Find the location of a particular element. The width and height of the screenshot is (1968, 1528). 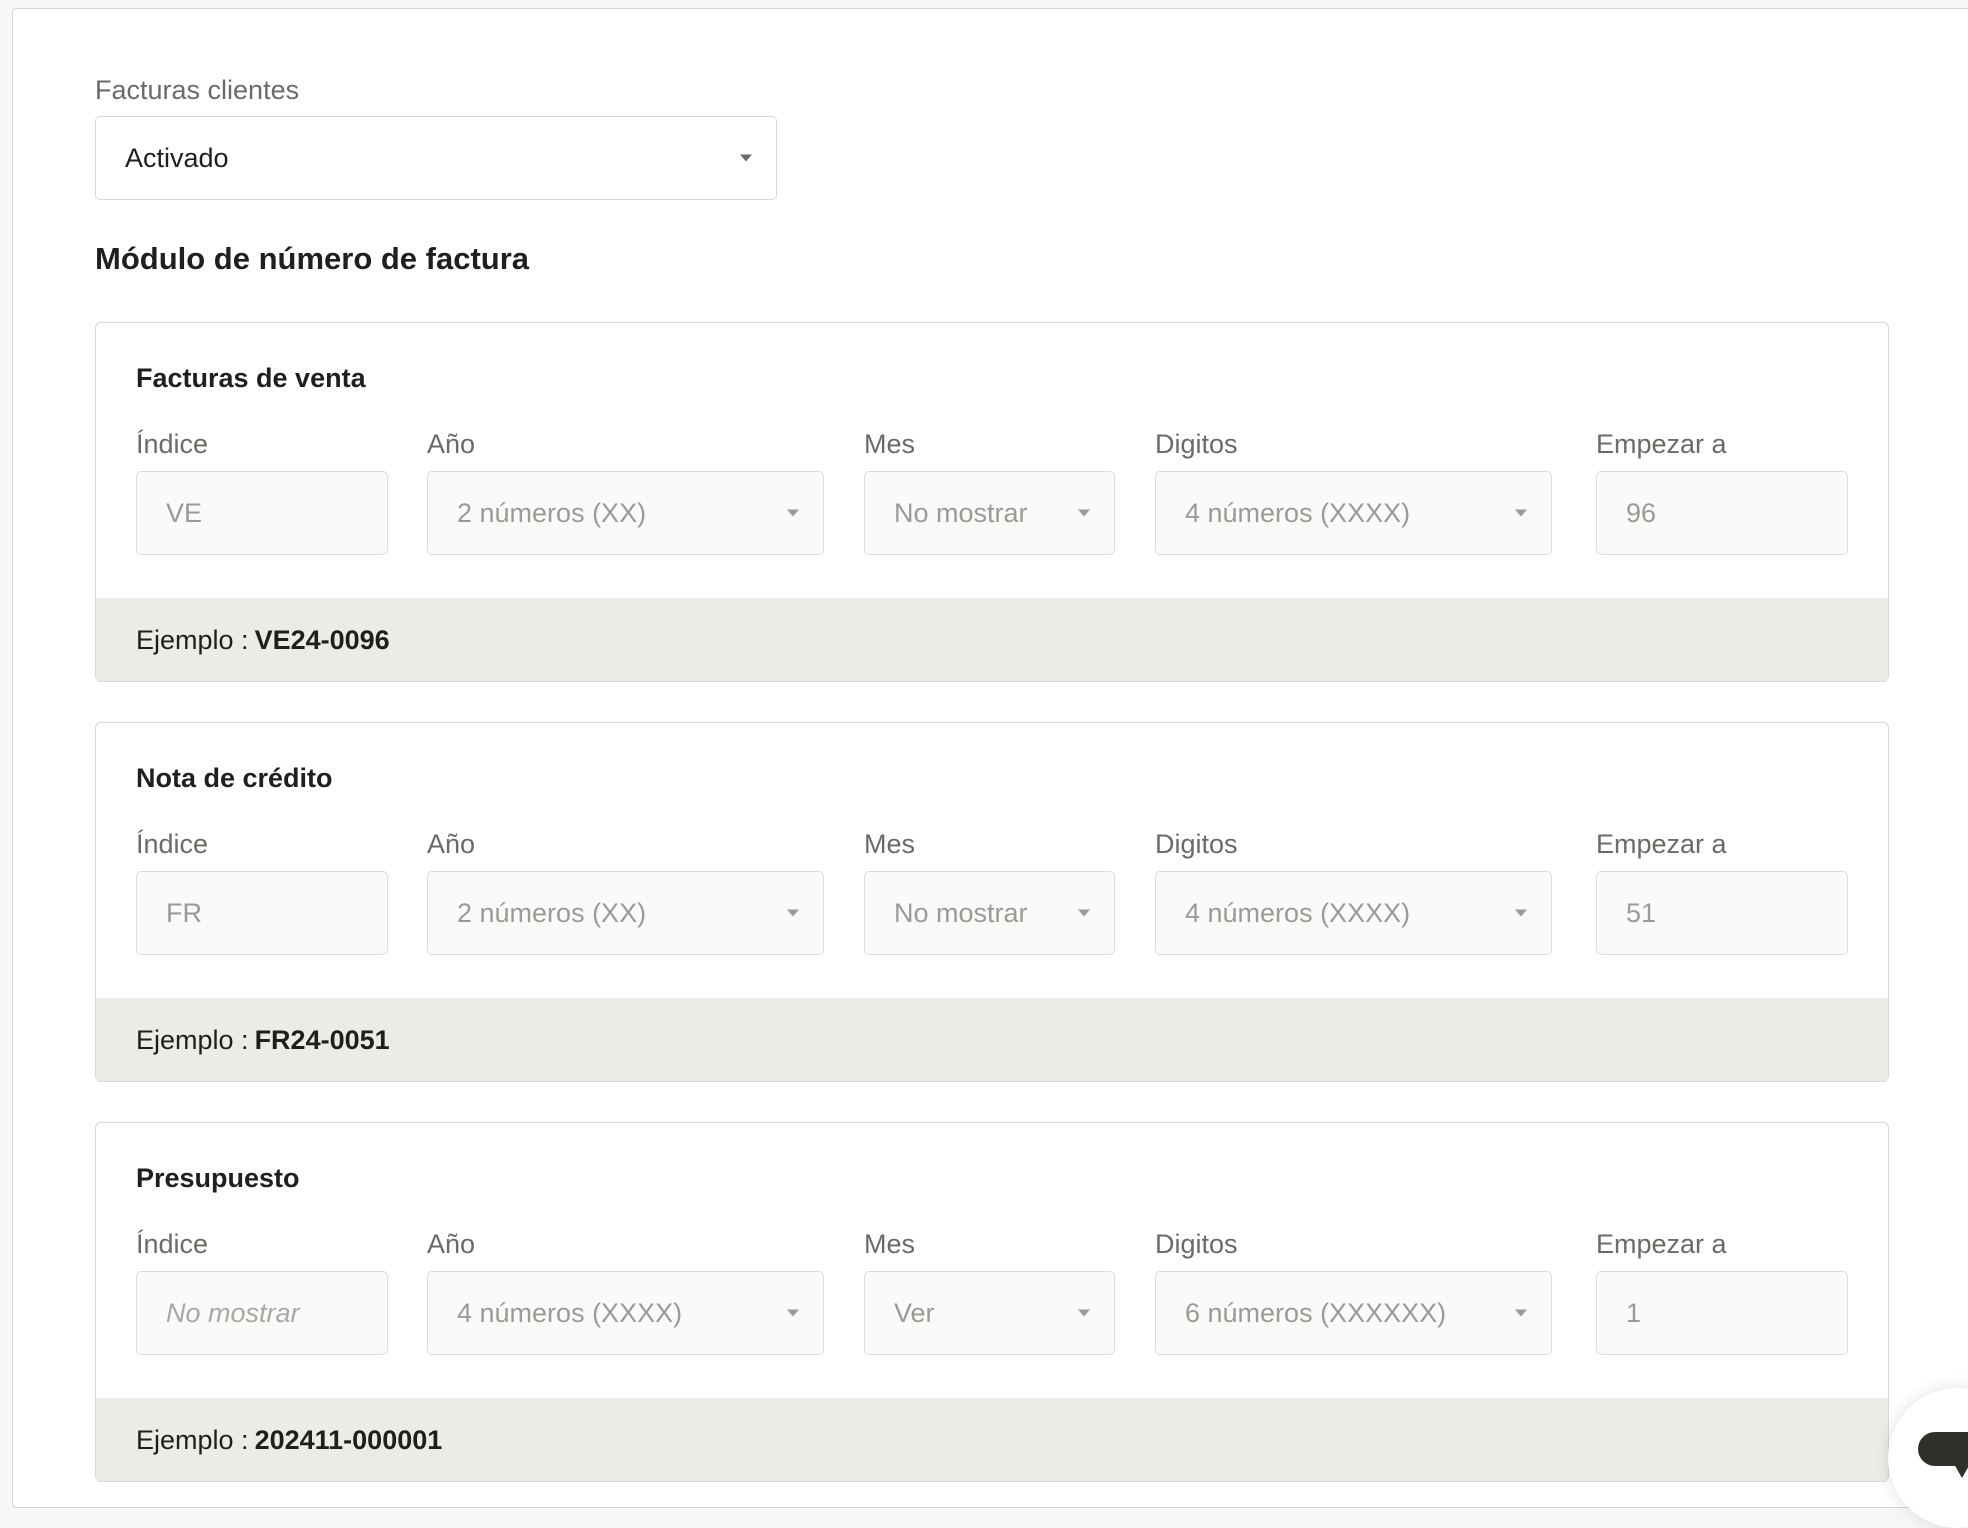

start-input: 51 is located at coordinates (1722, 913).